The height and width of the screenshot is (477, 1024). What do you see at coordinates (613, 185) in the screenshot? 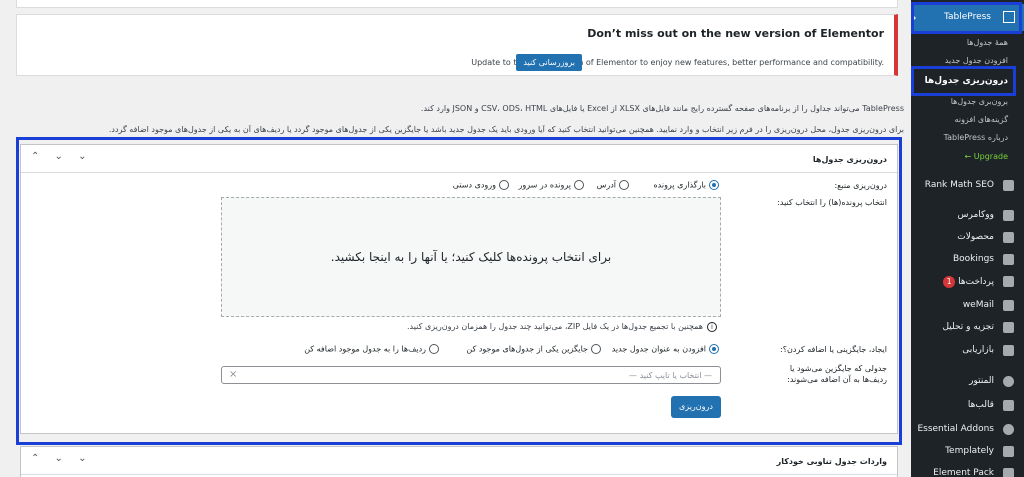
I see `radio-url: آدرس` at bounding box center [613, 185].